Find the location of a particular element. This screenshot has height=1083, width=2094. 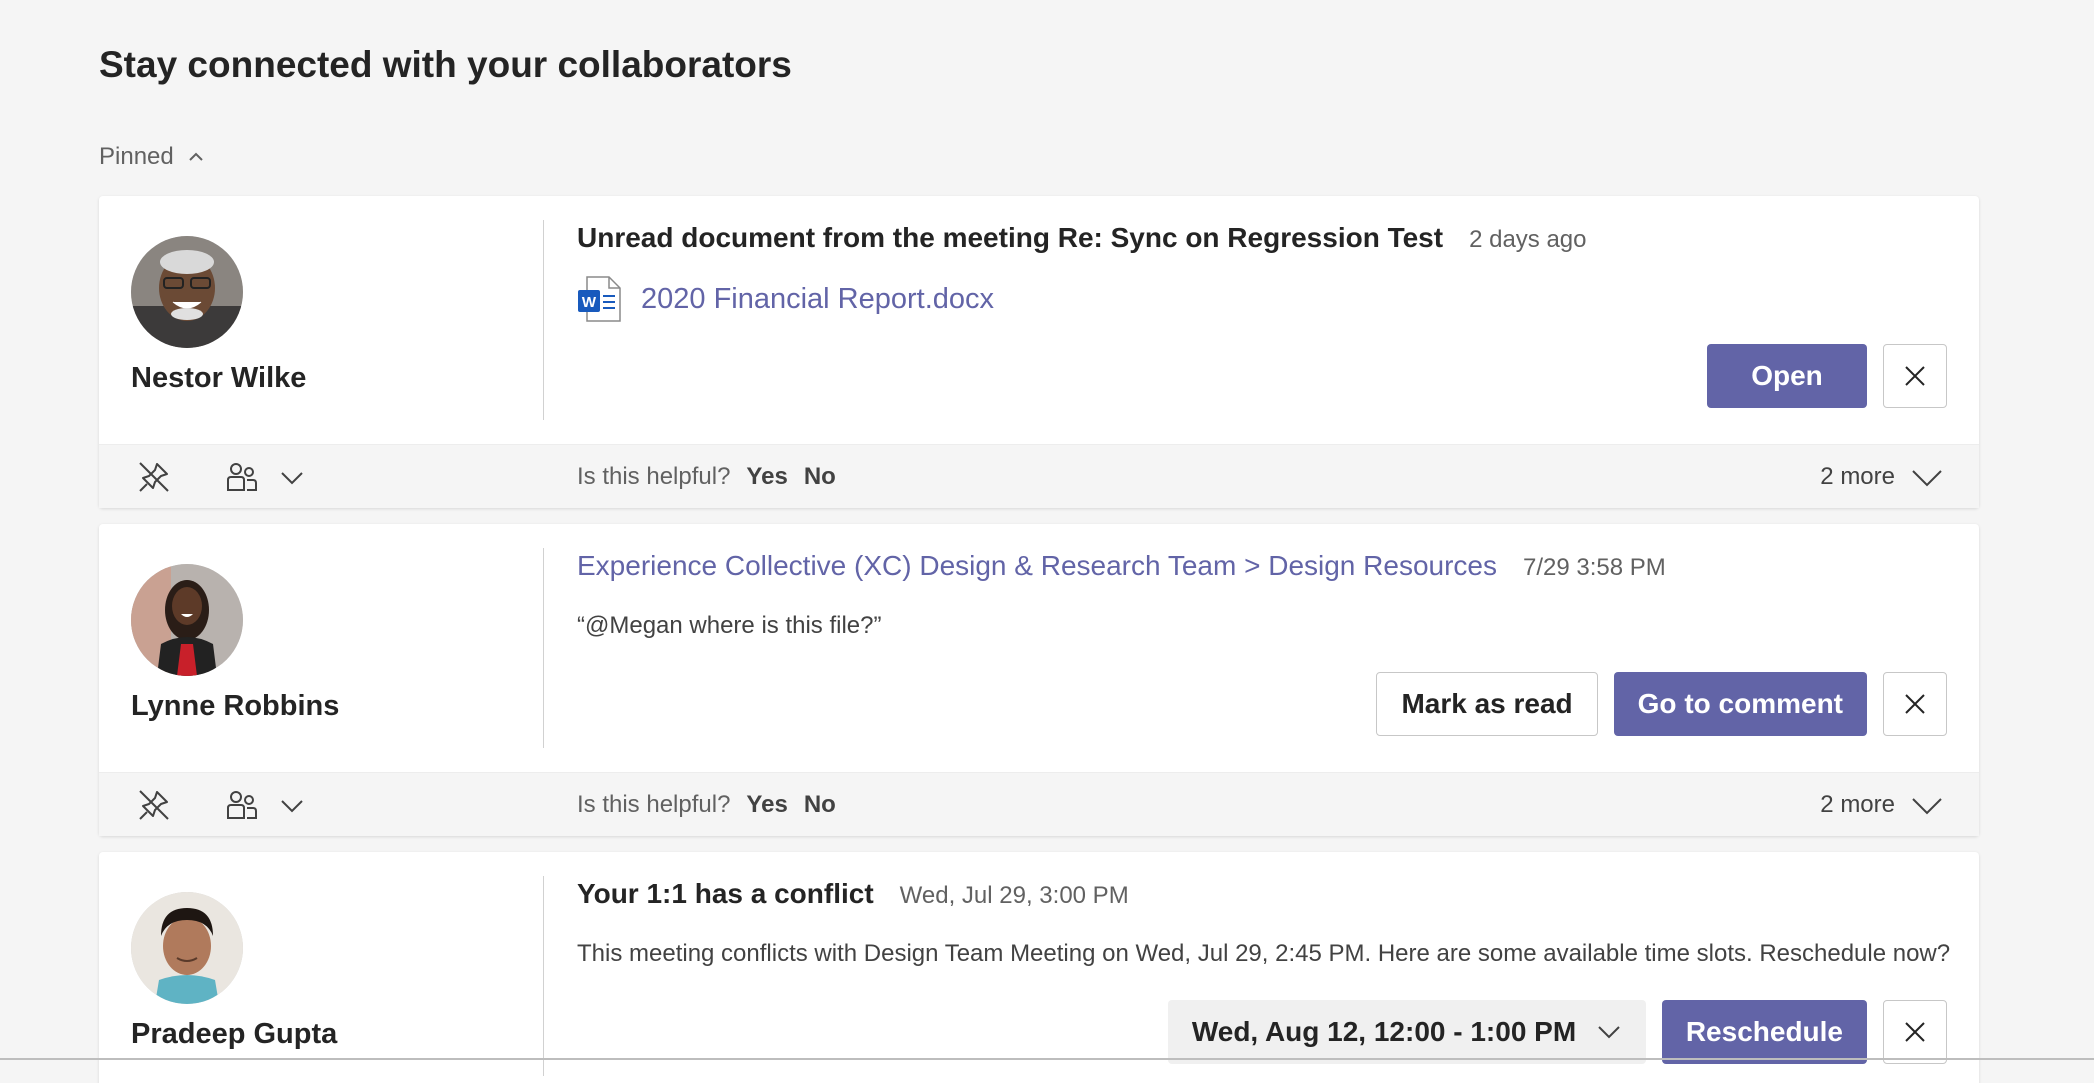

page-title: Stay connected with your collaborators is located at coordinates (445, 64).